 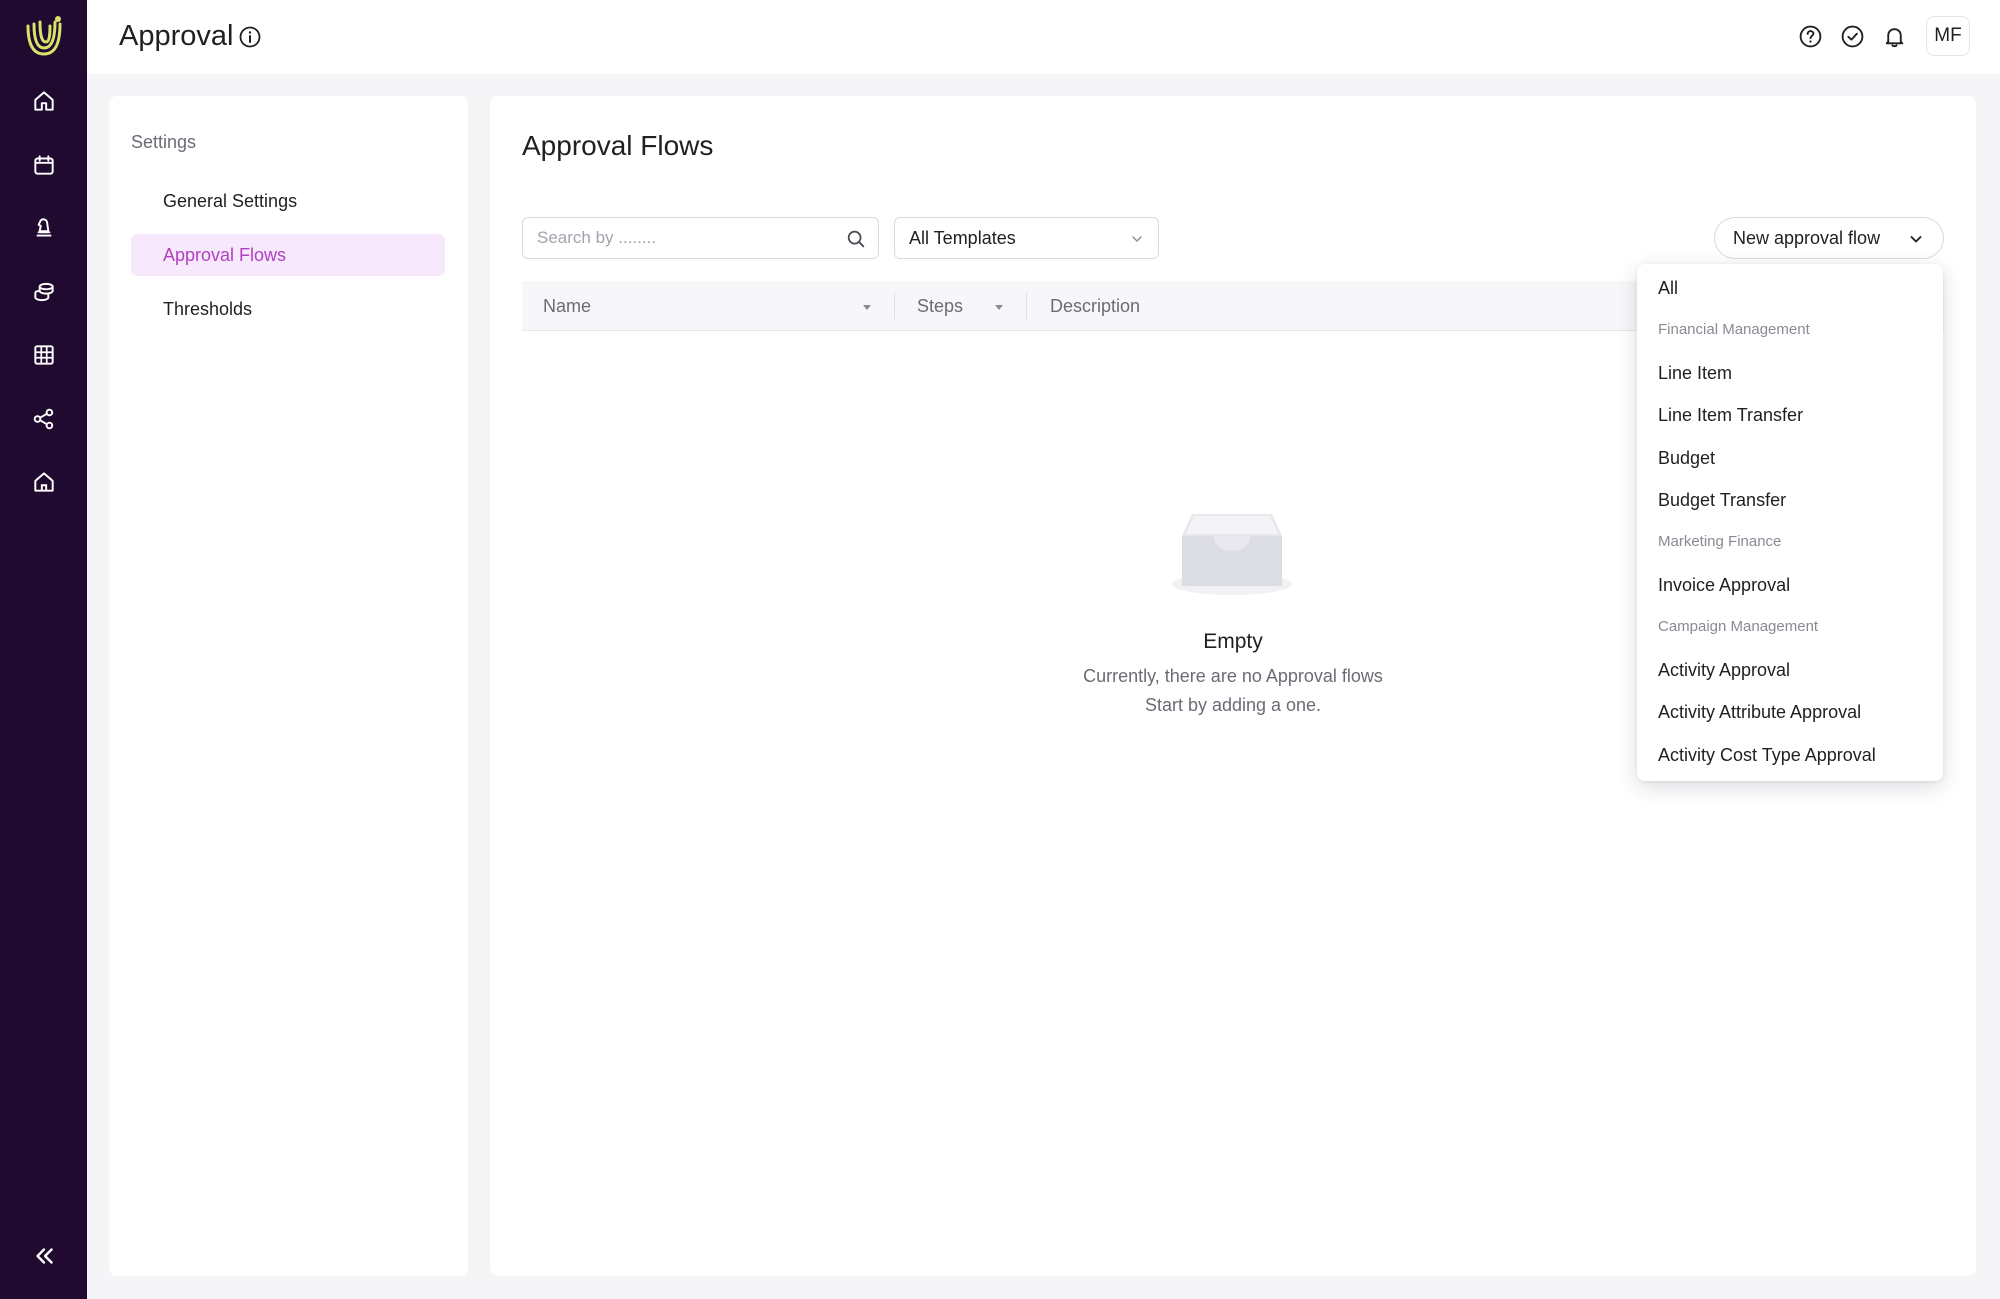 What do you see at coordinates (567, 306) in the screenshot?
I see `column-header-name: Name` at bounding box center [567, 306].